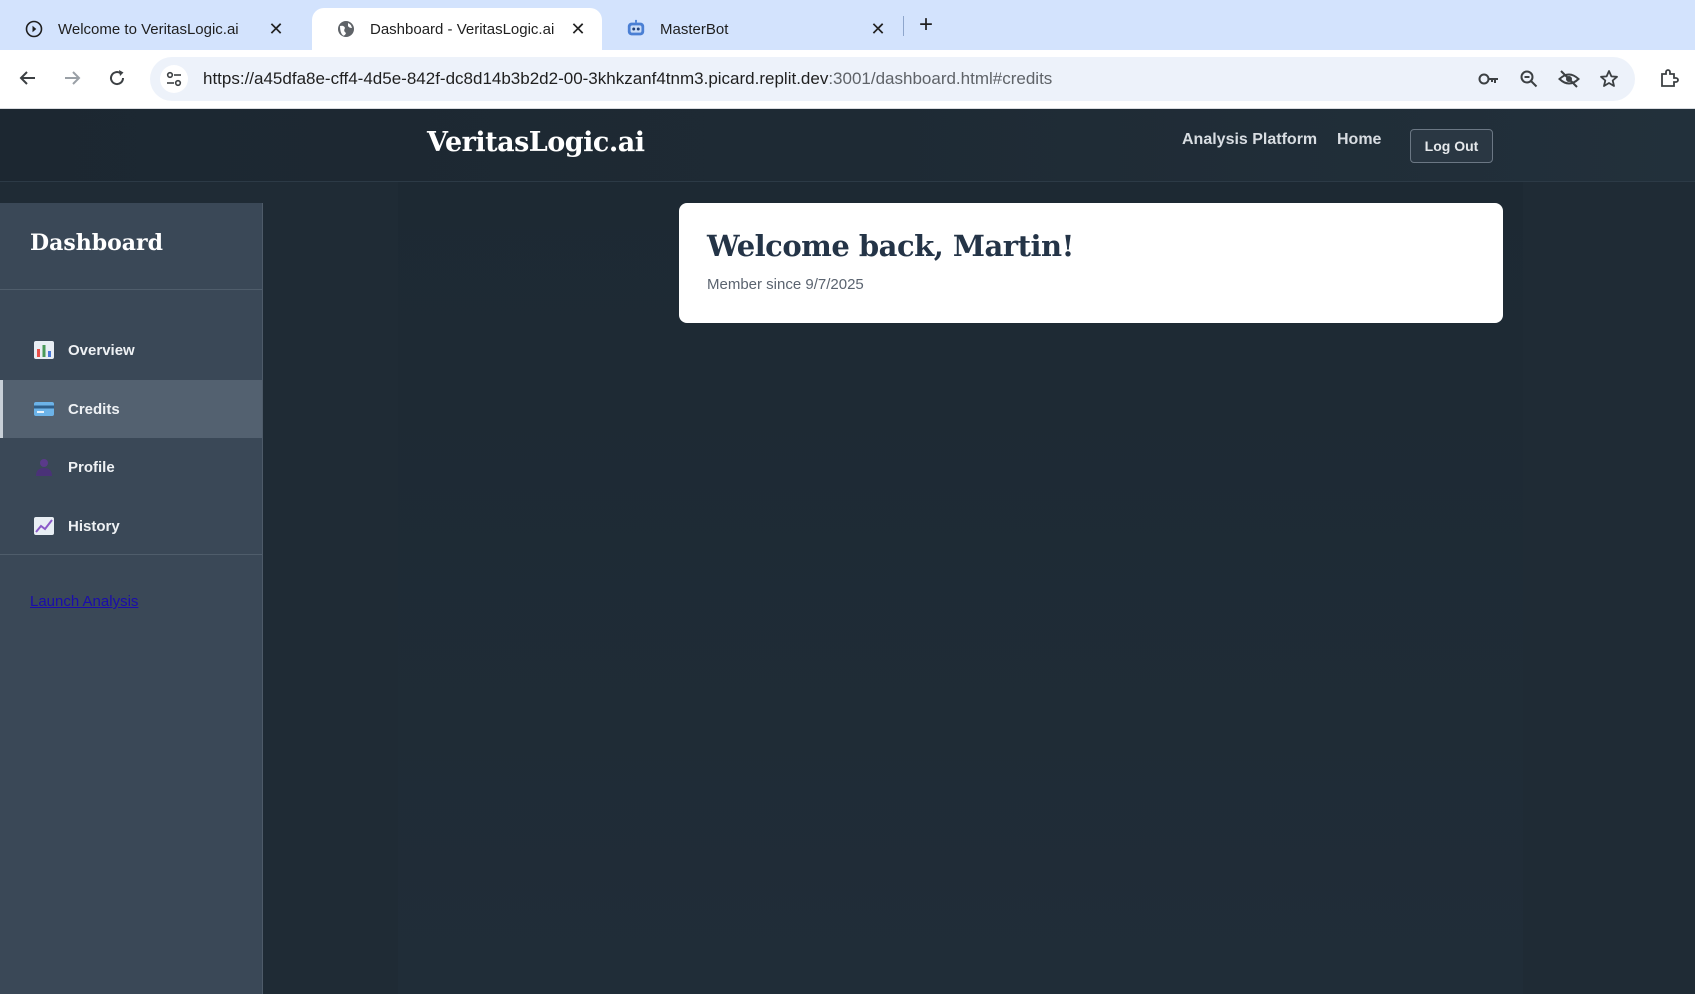 The height and width of the screenshot is (994, 1695). What do you see at coordinates (94, 409) in the screenshot?
I see `sidebar-item-label: Credits` at bounding box center [94, 409].